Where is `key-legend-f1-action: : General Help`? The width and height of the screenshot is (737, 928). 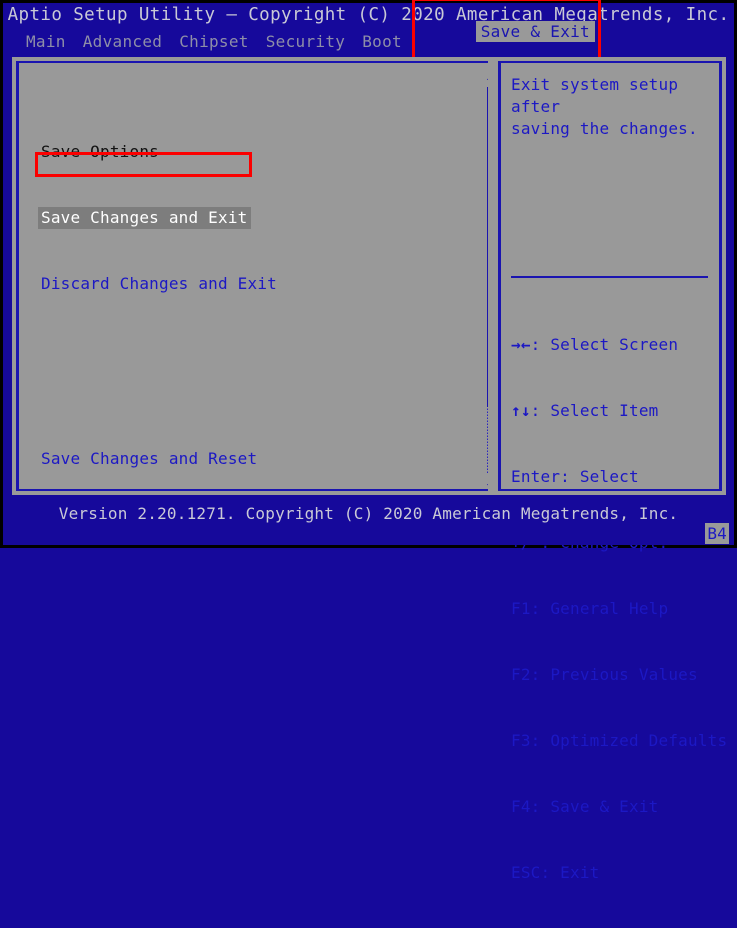 key-legend-f1-action: : General Help is located at coordinates (599, 608).